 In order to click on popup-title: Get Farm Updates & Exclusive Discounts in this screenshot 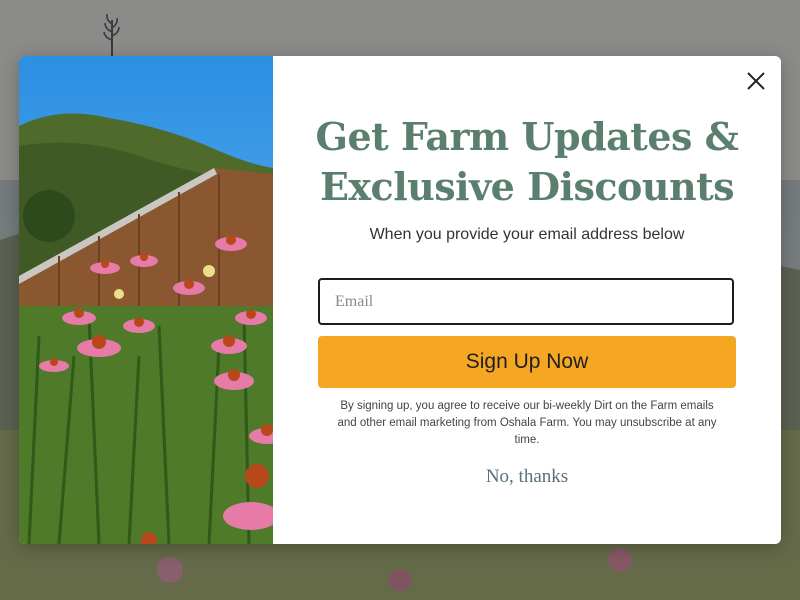, I will do `click(527, 161)`.